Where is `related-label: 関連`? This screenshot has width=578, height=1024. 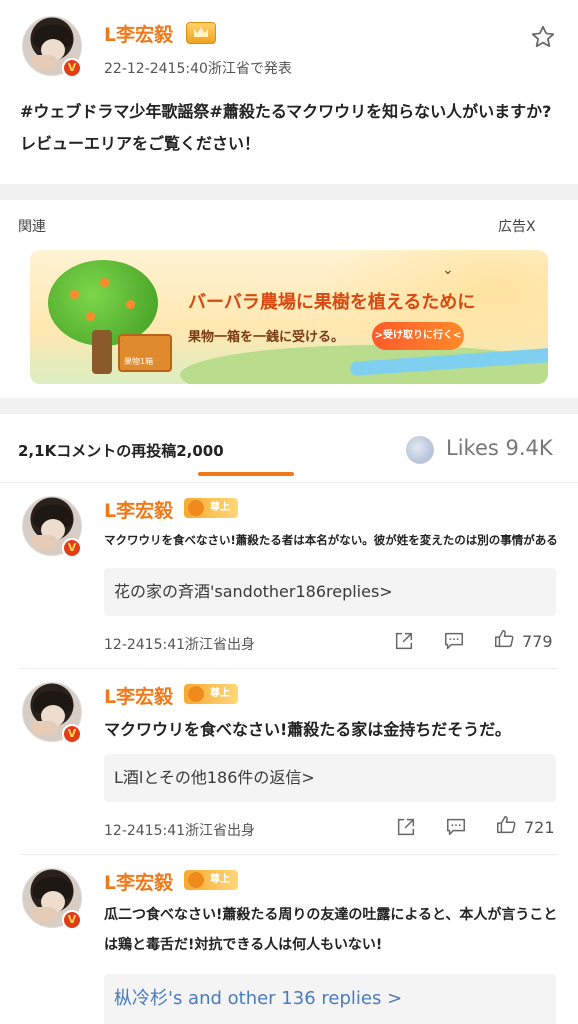
related-label: 関連 is located at coordinates (32, 227).